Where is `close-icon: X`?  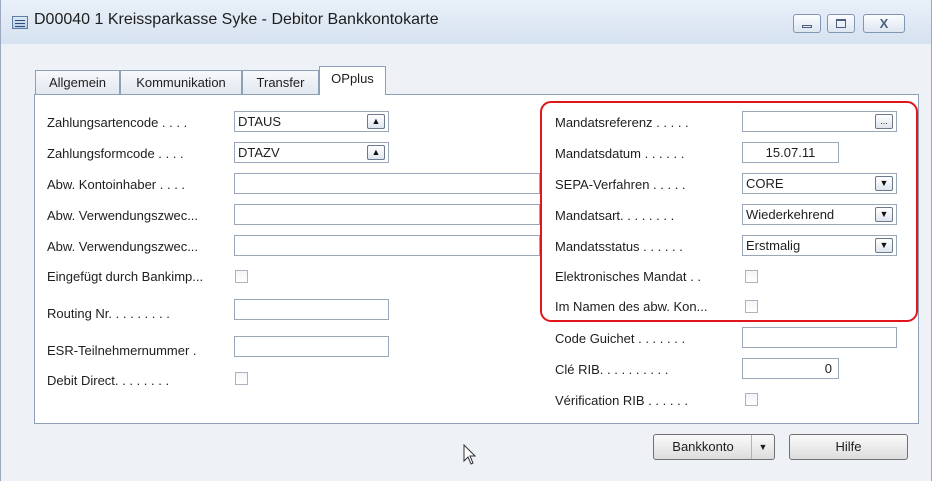 close-icon: X is located at coordinates (884, 23).